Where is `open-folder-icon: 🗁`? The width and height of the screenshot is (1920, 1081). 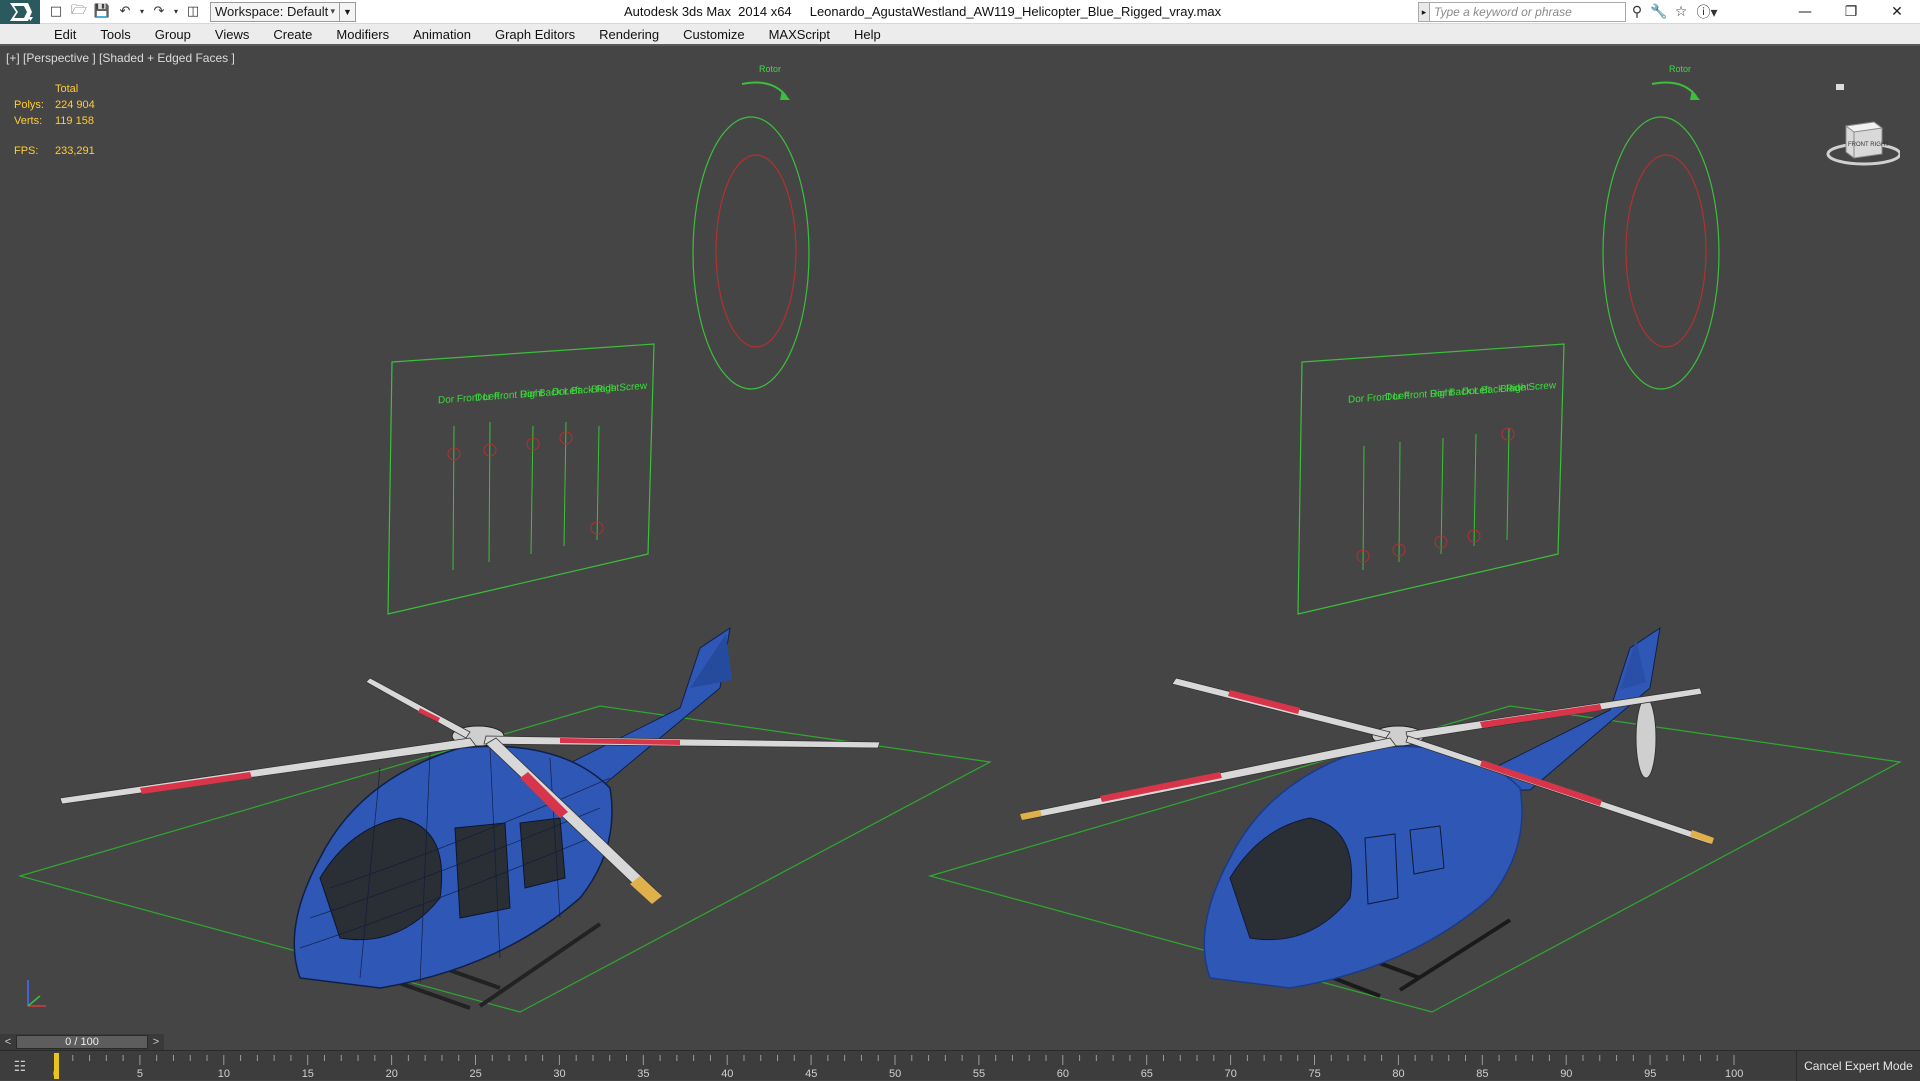 open-folder-icon: 🗁 is located at coordinates (79, 12).